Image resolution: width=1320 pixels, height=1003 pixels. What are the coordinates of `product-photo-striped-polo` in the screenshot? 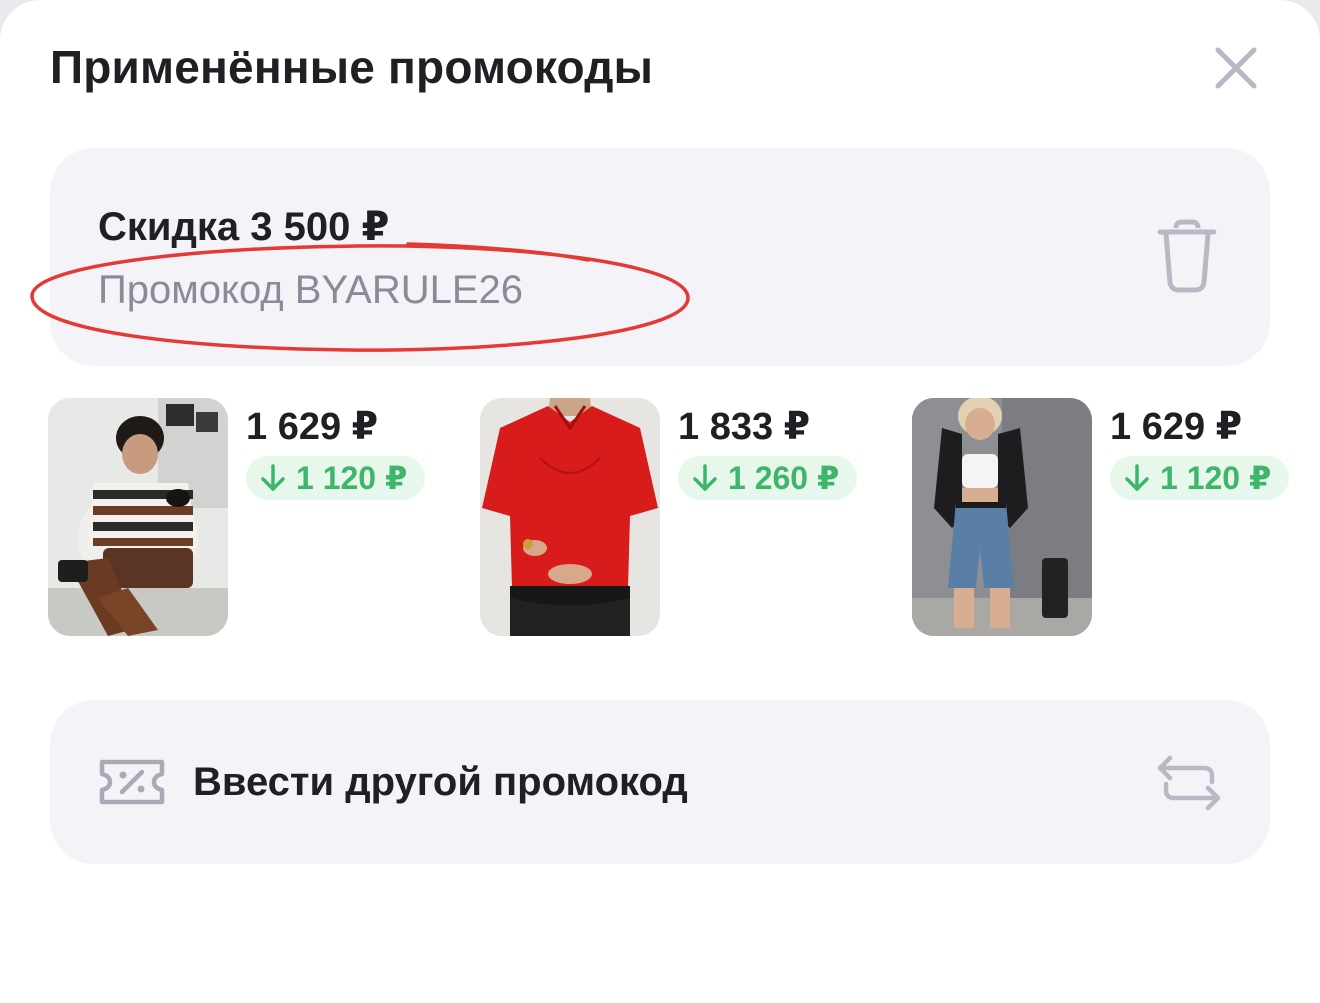 It's located at (138, 517).